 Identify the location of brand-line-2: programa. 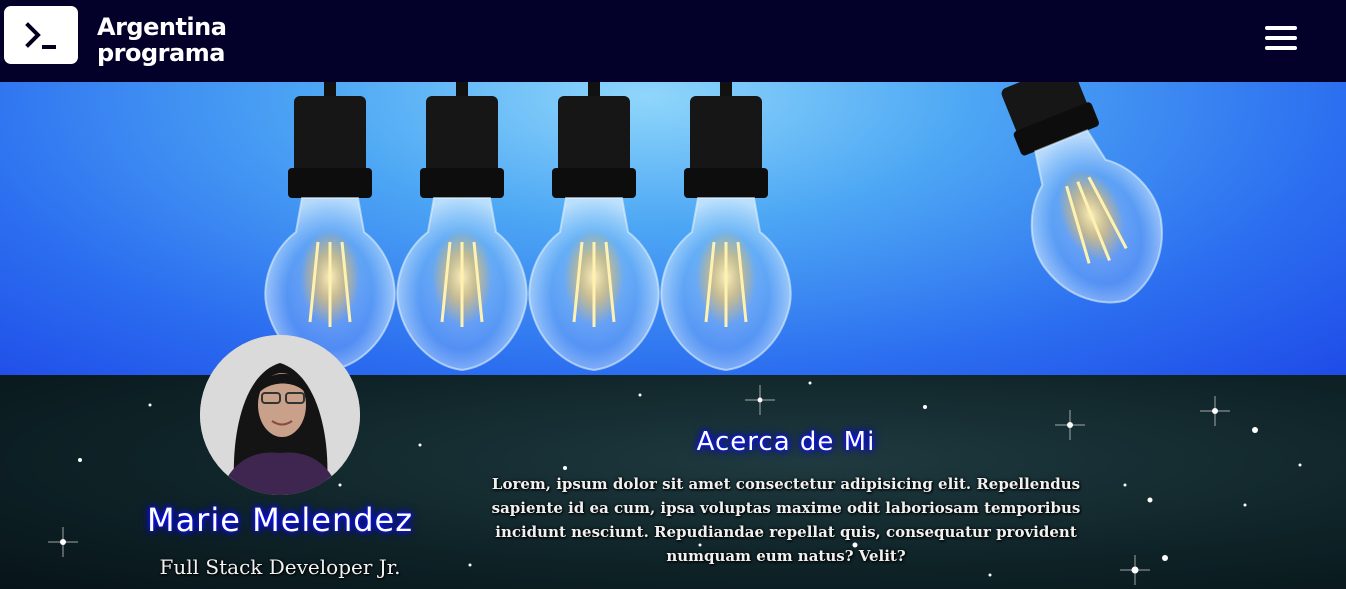
(161, 53).